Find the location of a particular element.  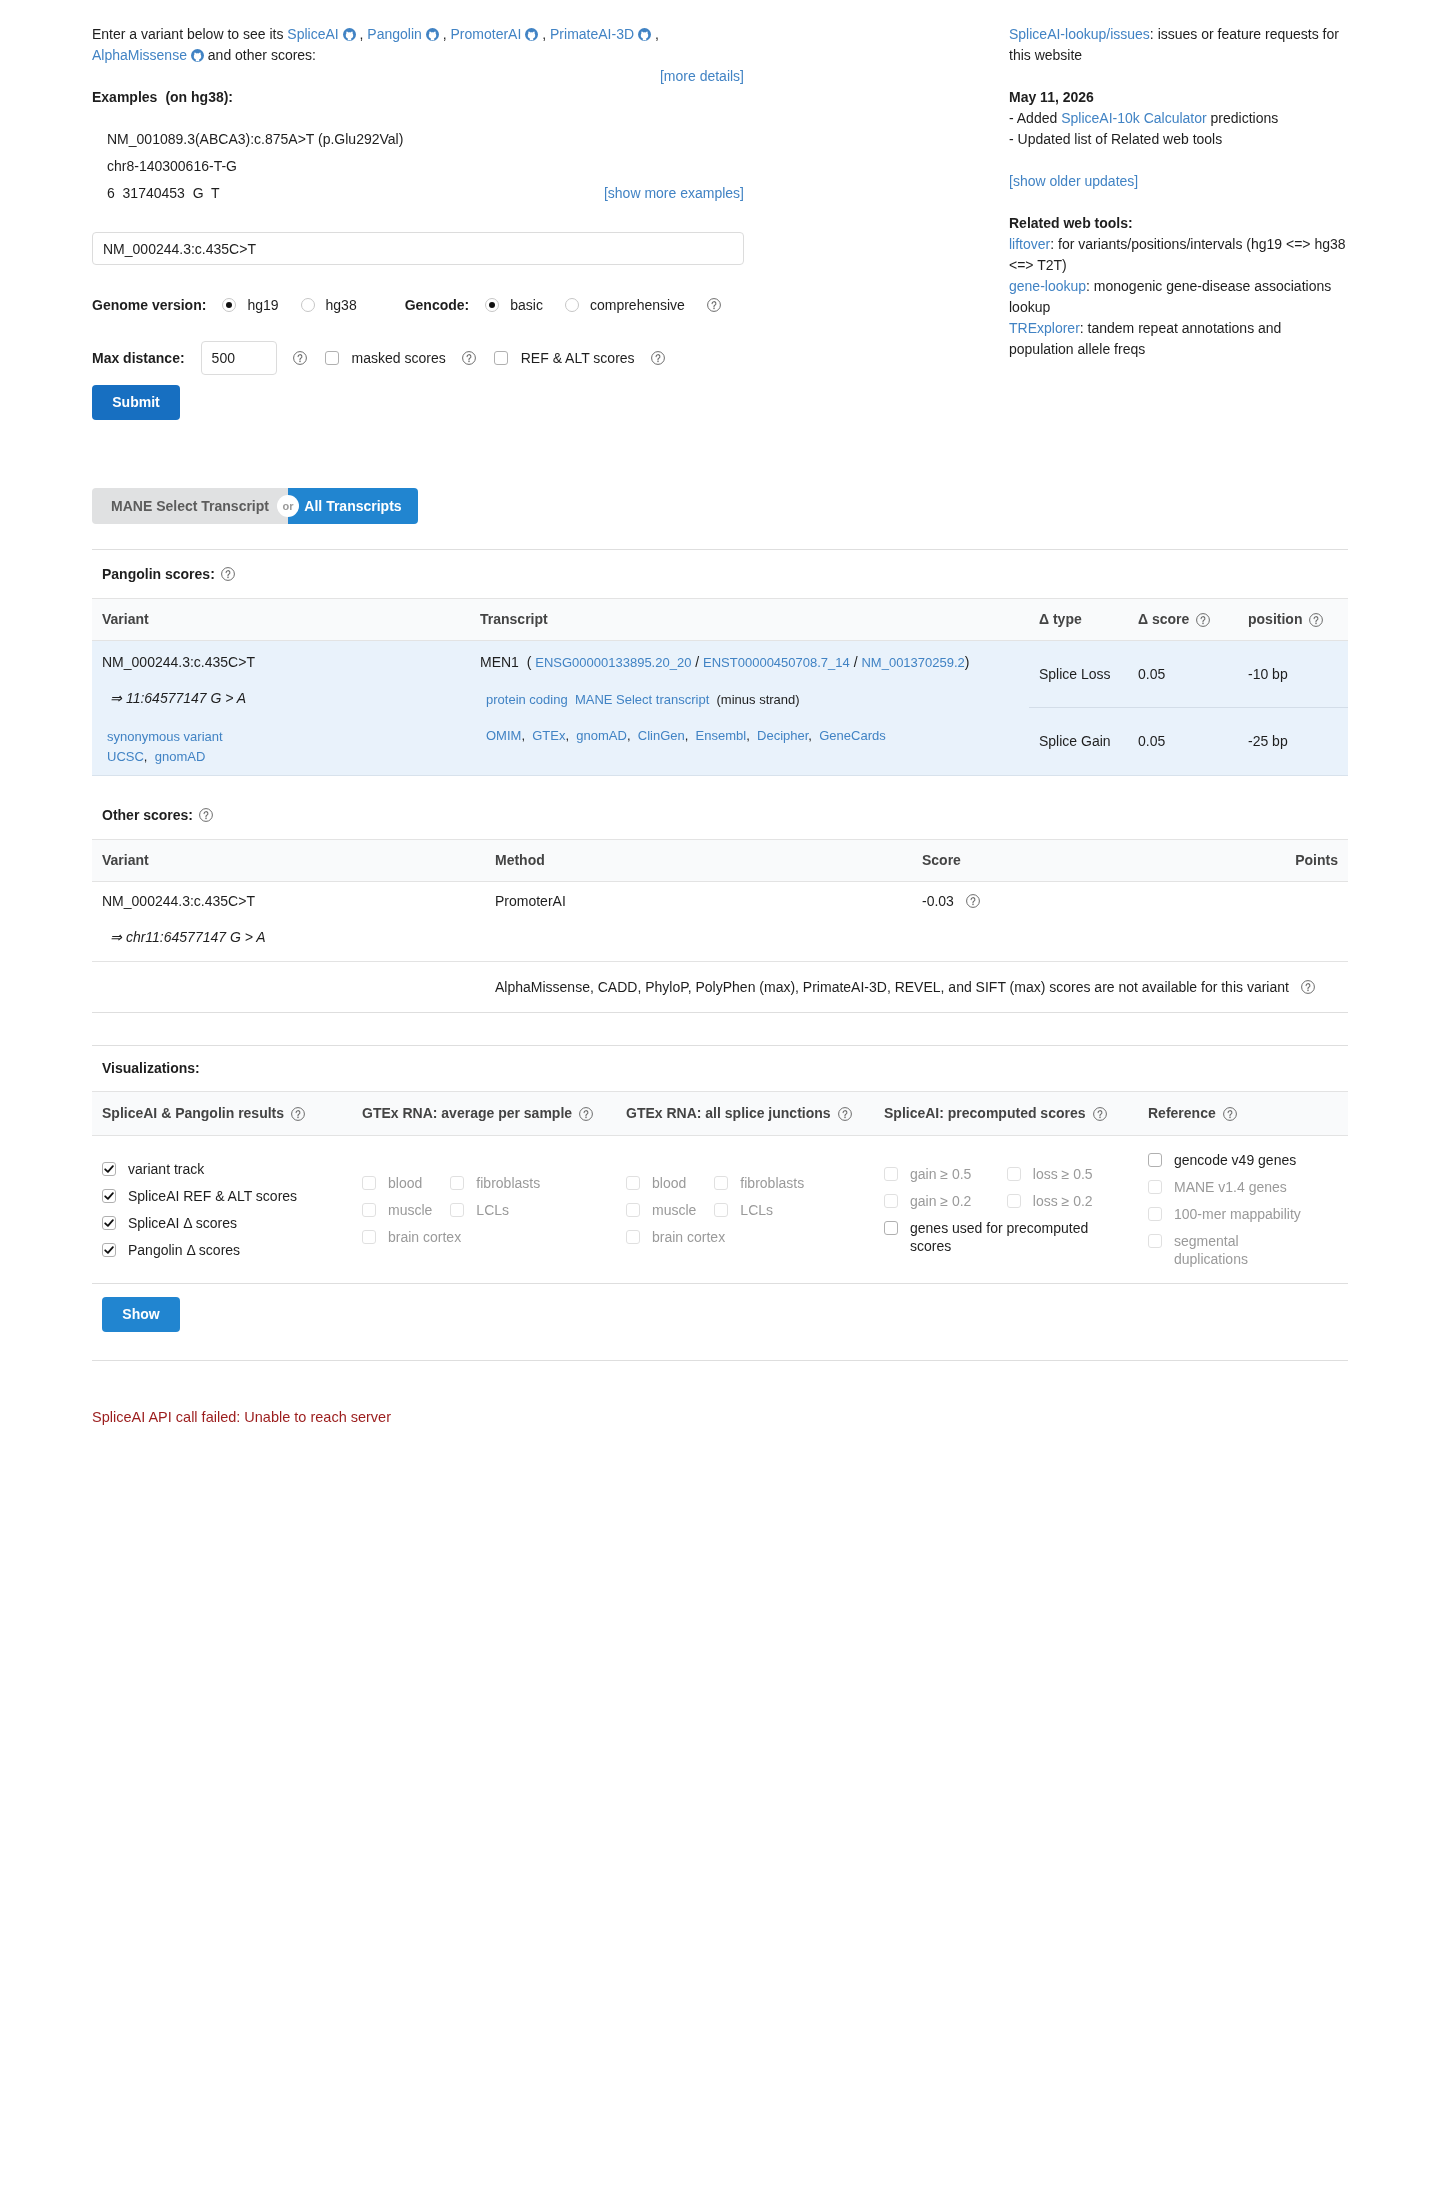

checkbox-label: SpliceAI REF & ALT scores is located at coordinates (213, 1196).